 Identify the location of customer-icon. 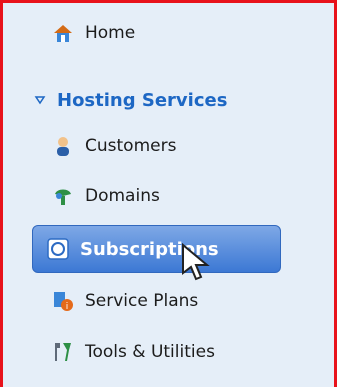
(63, 146).